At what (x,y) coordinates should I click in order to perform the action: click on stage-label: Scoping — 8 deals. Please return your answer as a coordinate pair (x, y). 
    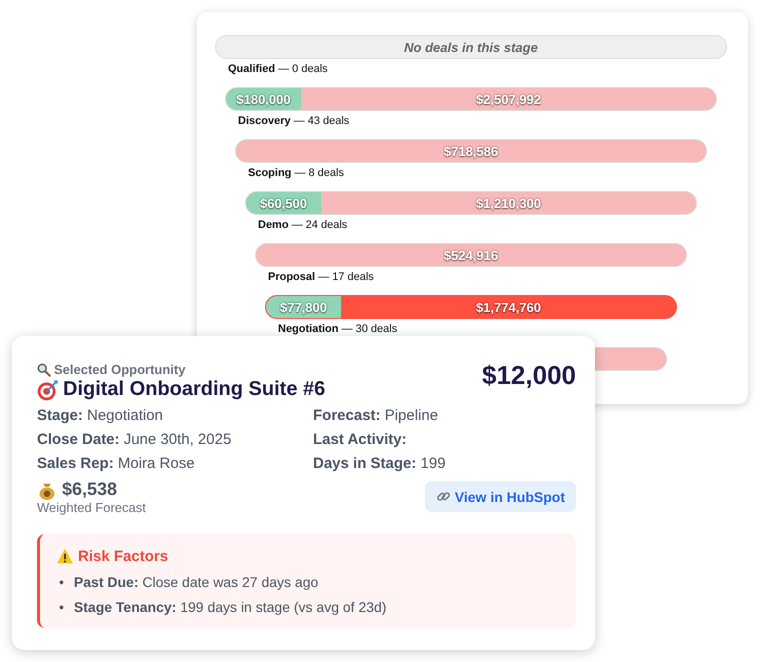
    Looking at the image, I should click on (296, 173).